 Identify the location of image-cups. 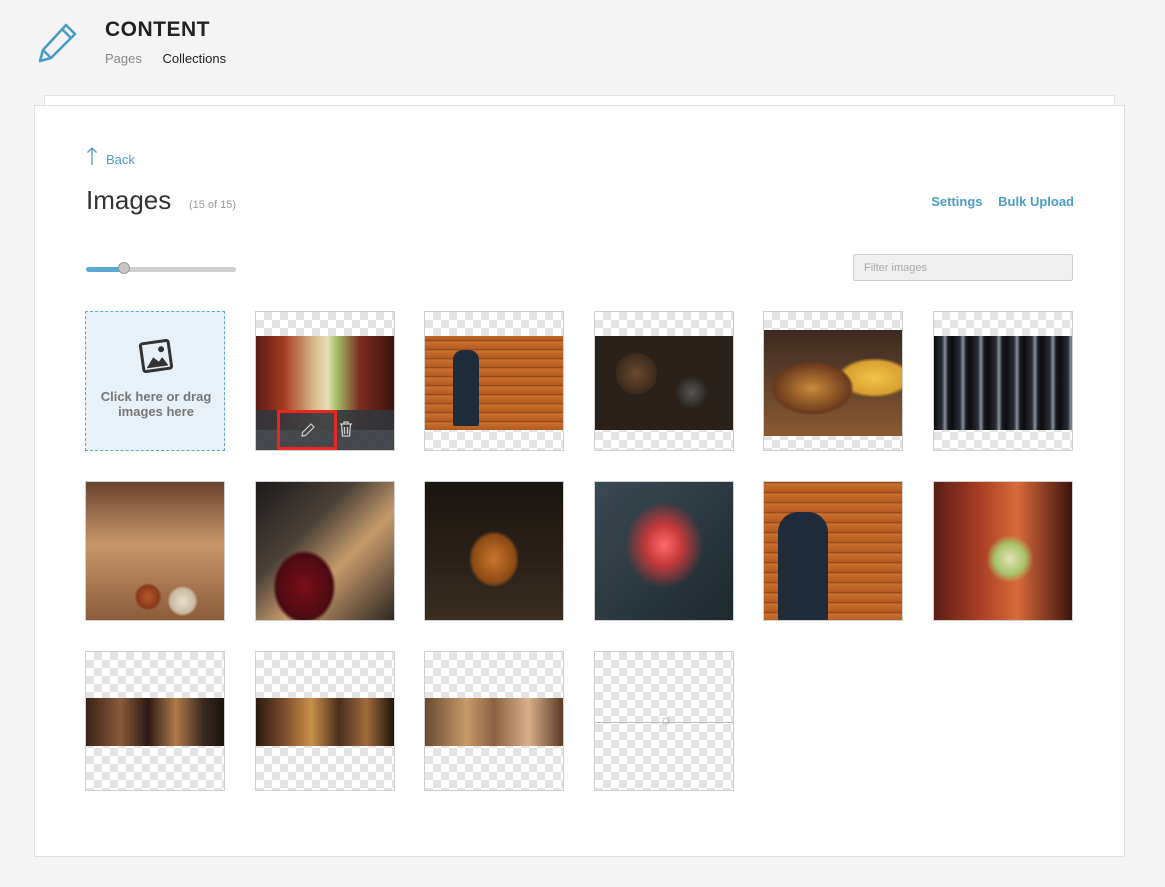
(155, 551).